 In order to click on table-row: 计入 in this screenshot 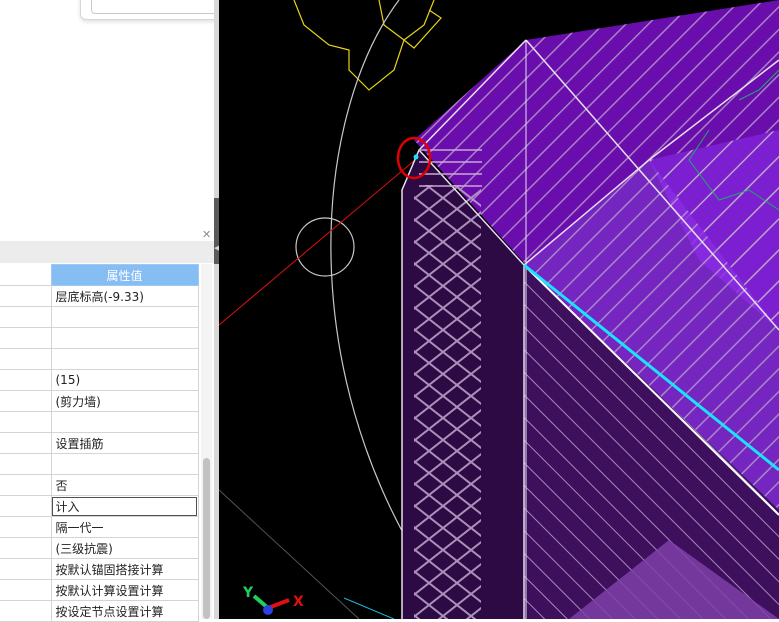, I will do `click(99, 506)`.